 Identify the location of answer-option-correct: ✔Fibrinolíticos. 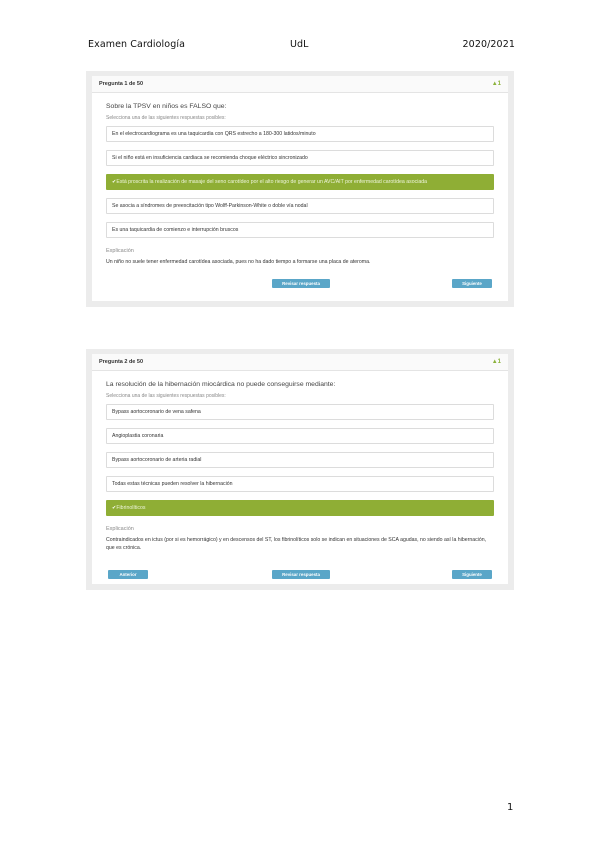
(300, 508).